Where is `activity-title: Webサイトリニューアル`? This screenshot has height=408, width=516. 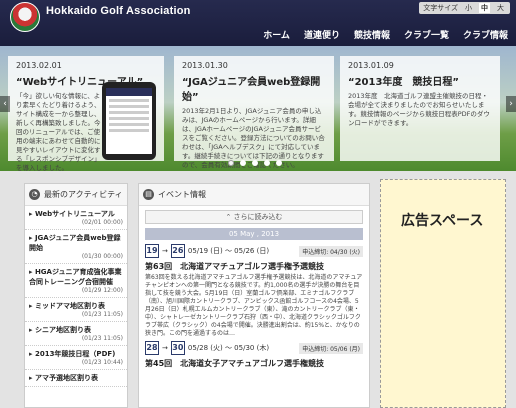 activity-title: Webサイトリニューアル is located at coordinates (76, 214).